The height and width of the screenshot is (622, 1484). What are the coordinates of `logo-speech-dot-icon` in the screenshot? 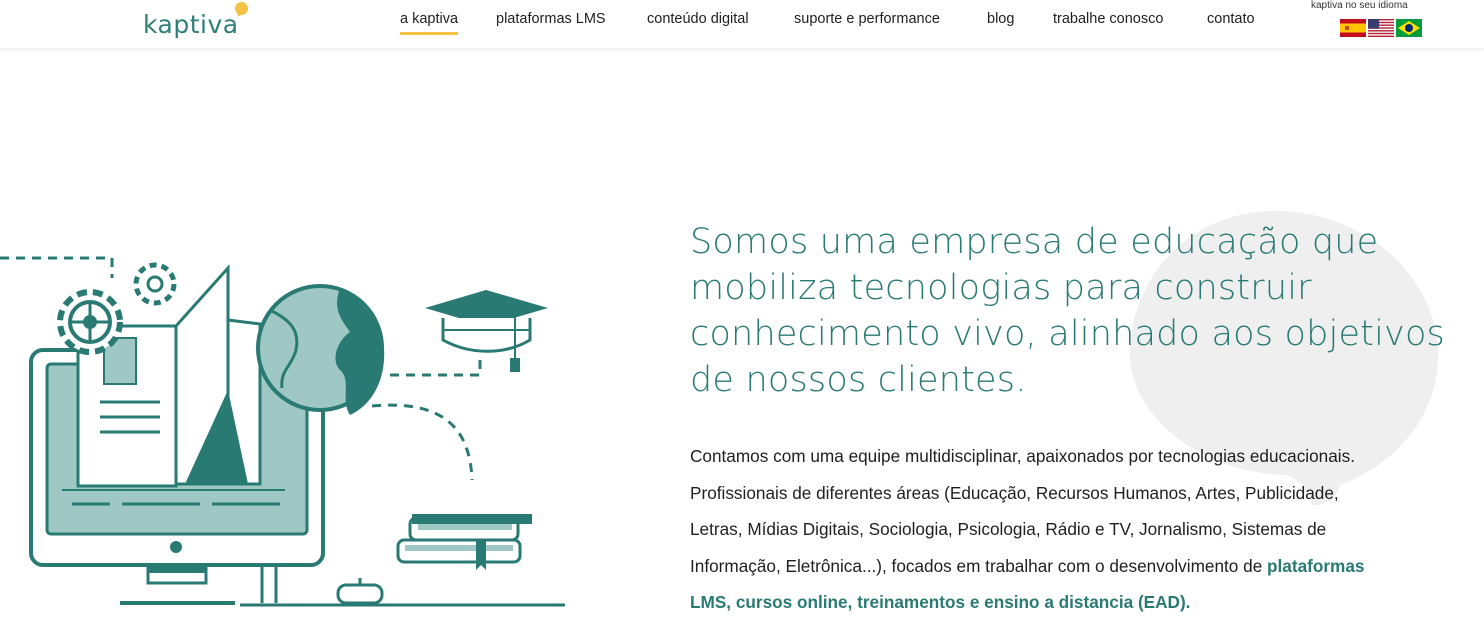 It's located at (241, 8).